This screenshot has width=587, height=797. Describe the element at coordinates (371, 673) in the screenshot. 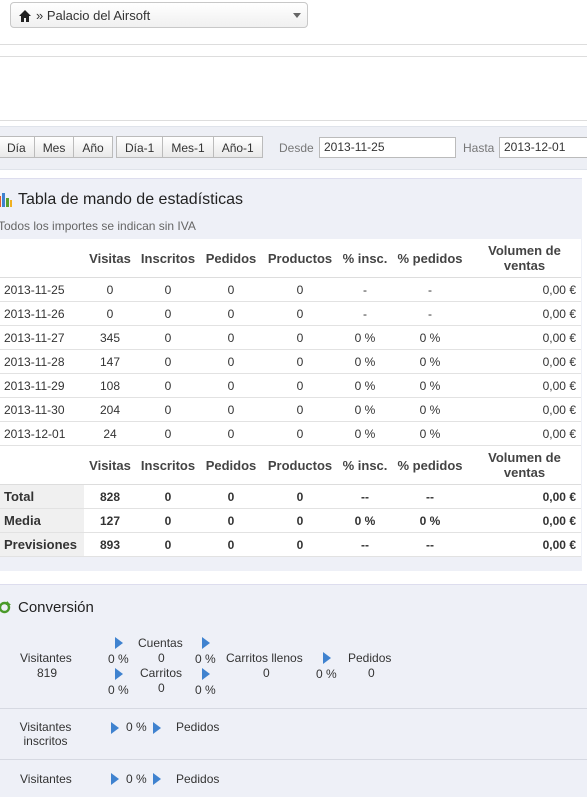

I see `orders-value: 0` at that location.